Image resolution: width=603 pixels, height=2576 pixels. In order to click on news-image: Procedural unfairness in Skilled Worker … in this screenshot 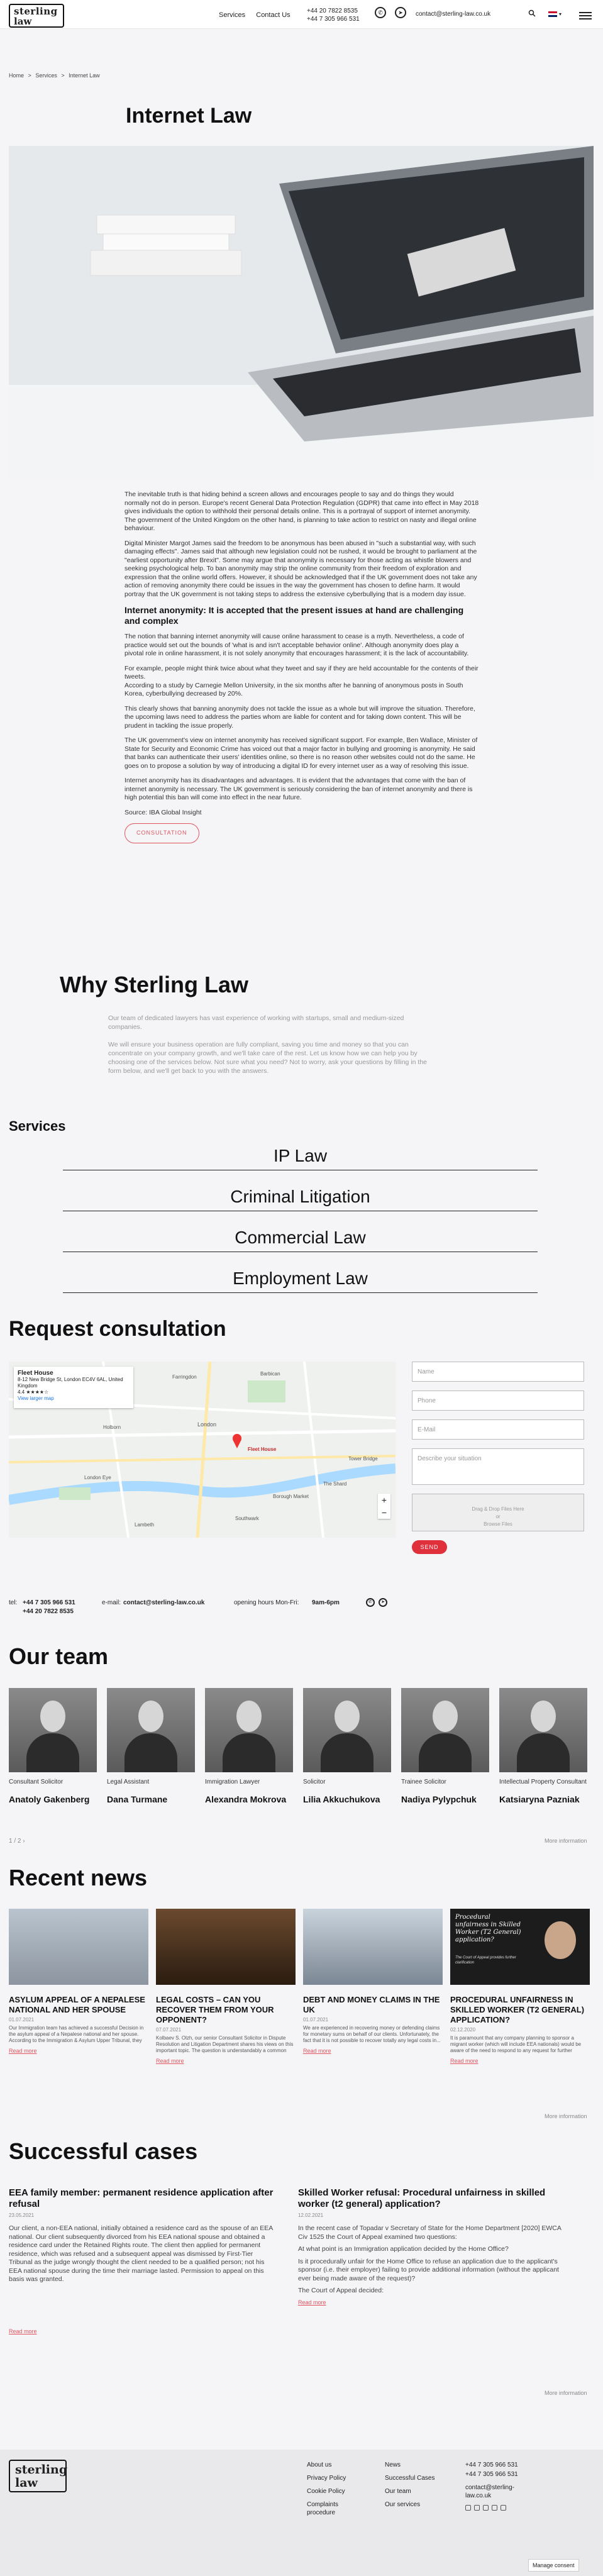, I will do `click(520, 1947)`.